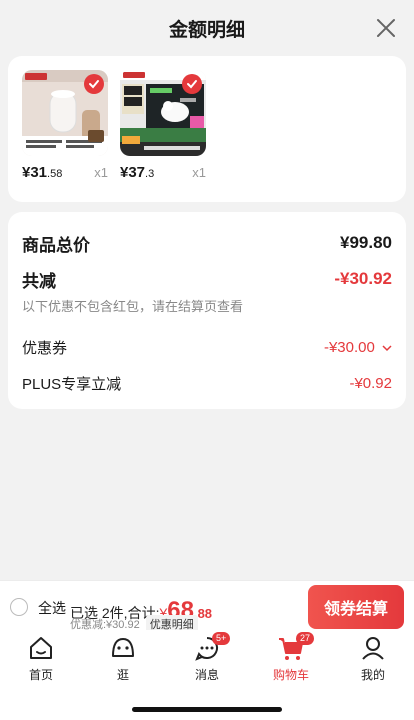 This screenshot has height=720, width=414. What do you see at coordinates (52, 608) in the screenshot?
I see `select-all-label: 全选` at bounding box center [52, 608].